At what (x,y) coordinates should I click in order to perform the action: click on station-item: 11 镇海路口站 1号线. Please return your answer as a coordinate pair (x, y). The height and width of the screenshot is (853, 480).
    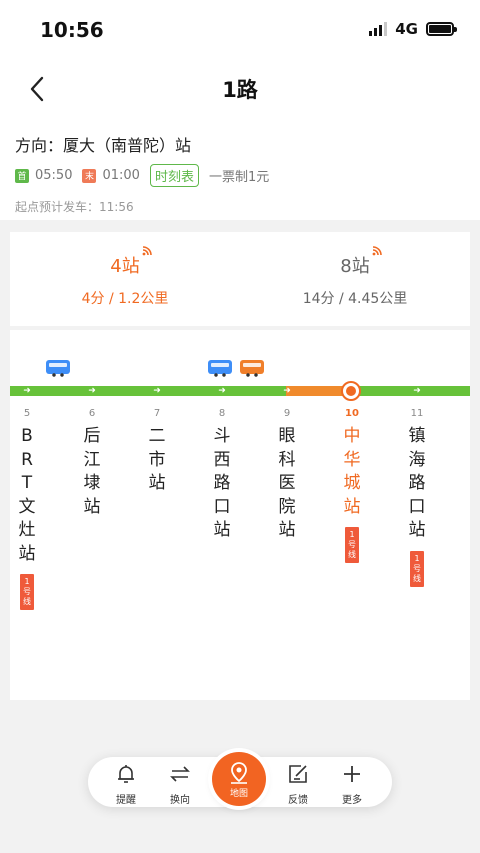
    Looking at the image, I should click on (417, 497).